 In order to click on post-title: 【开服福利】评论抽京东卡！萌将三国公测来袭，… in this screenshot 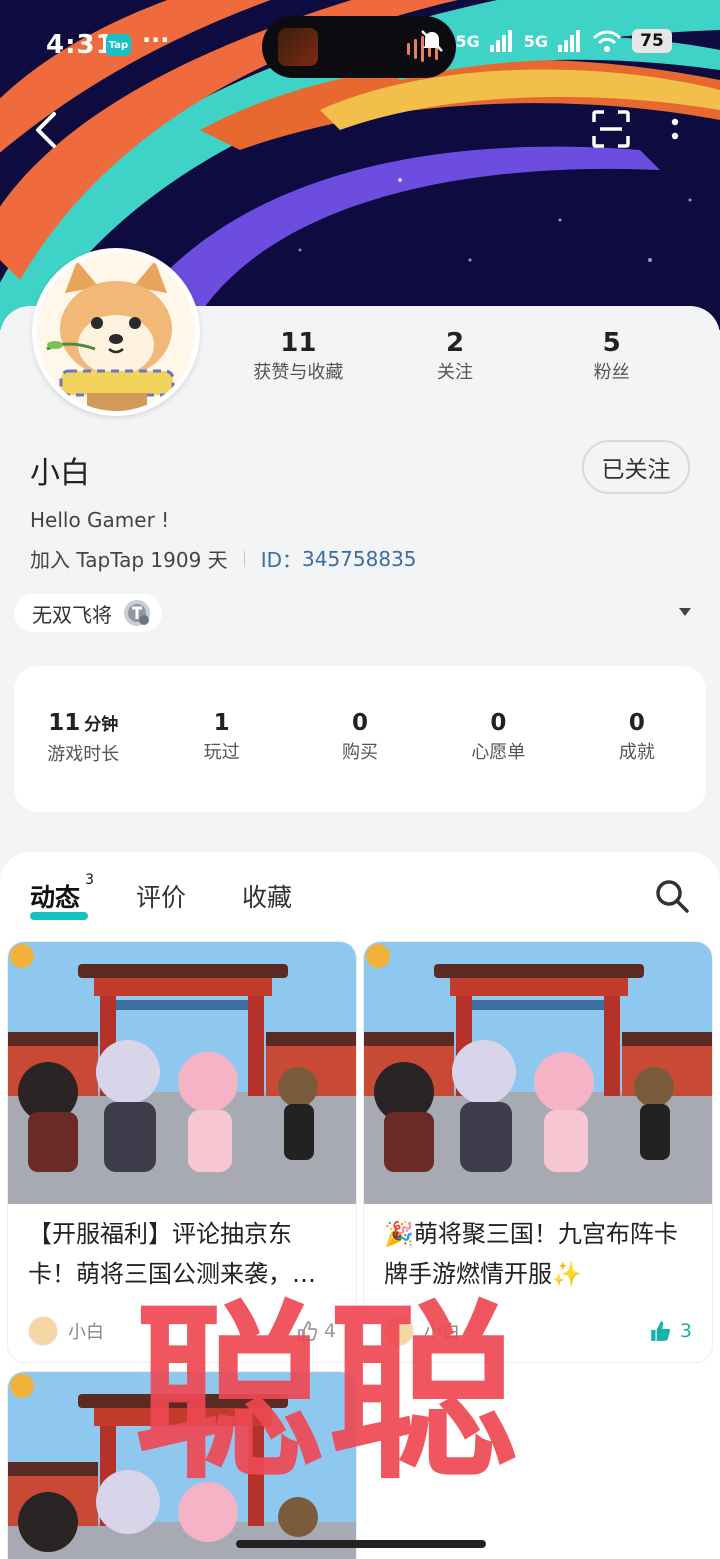, I will do `click(172, 1254)`.